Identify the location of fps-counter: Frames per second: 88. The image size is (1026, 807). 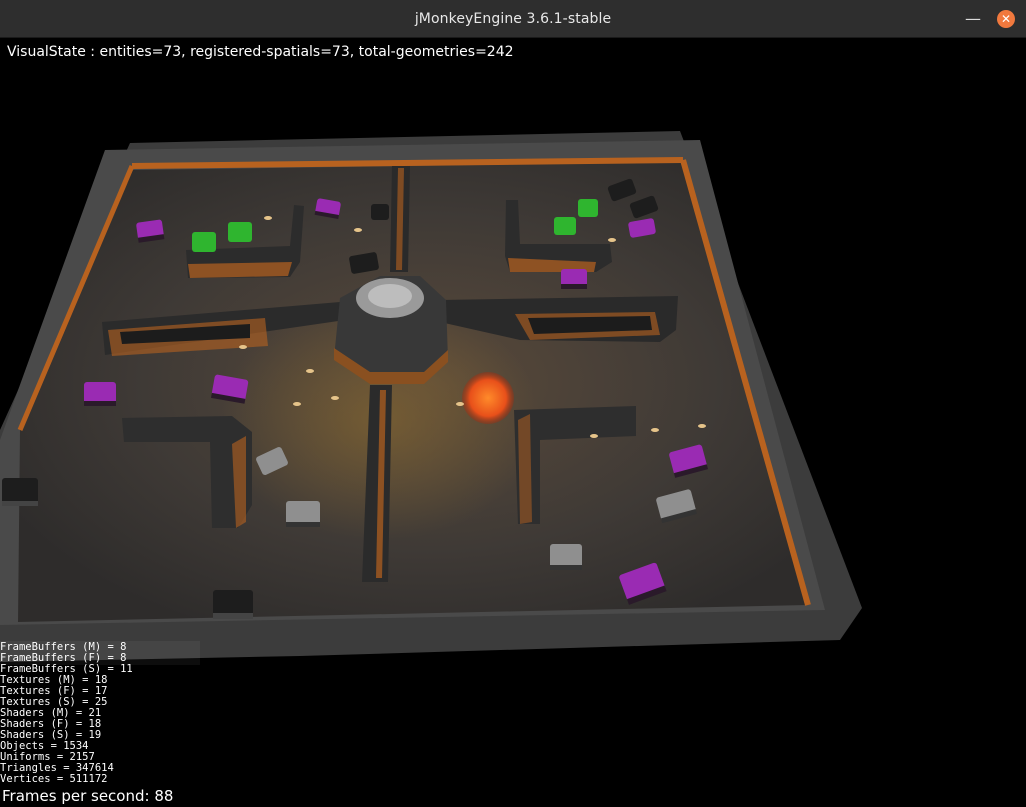
(88, 796).